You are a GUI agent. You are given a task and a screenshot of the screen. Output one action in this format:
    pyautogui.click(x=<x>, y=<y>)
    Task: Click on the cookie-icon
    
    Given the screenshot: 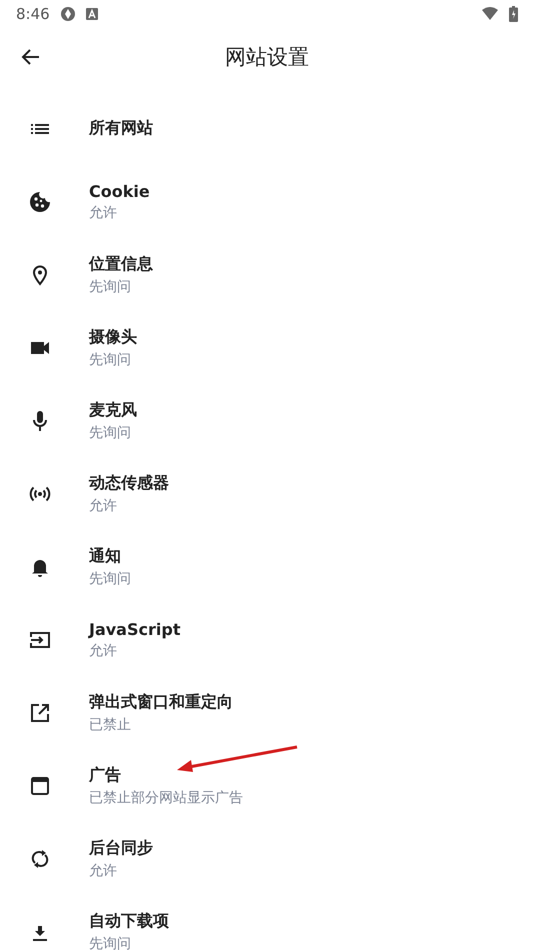 What is the action you would take?
    pyautogui.click(x=40, y=202)
    